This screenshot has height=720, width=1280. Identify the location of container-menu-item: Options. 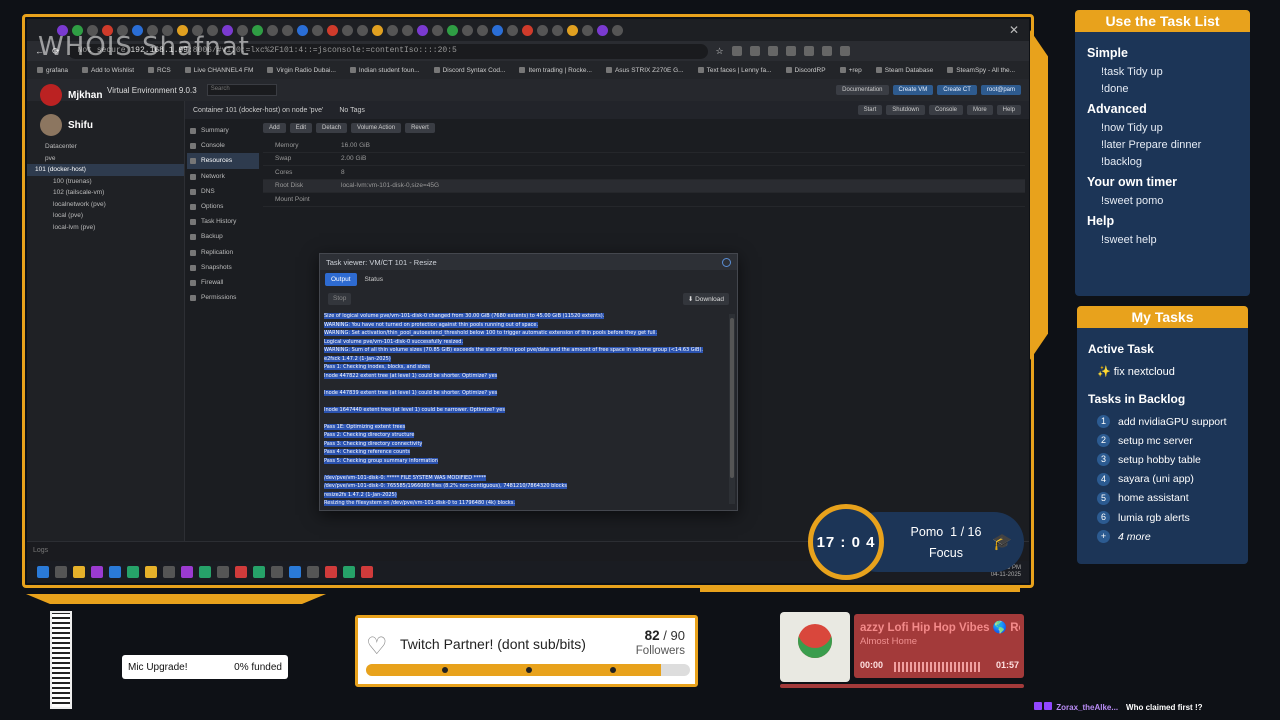
(223, 206).